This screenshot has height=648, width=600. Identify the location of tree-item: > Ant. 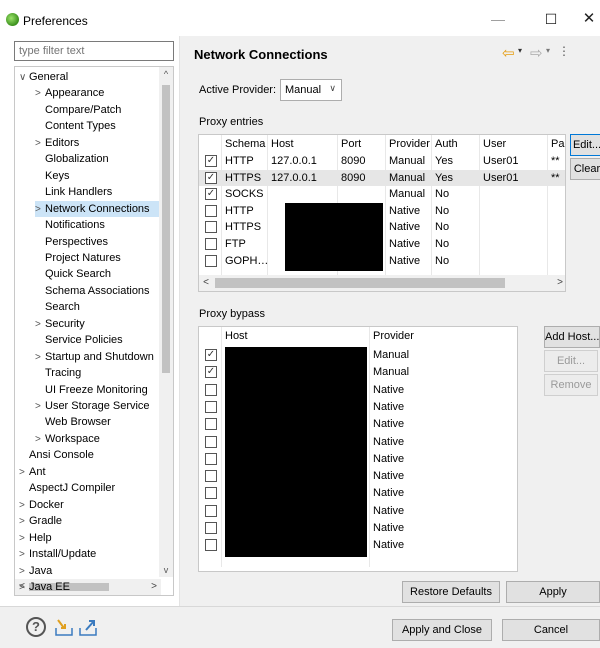
(89, 472).